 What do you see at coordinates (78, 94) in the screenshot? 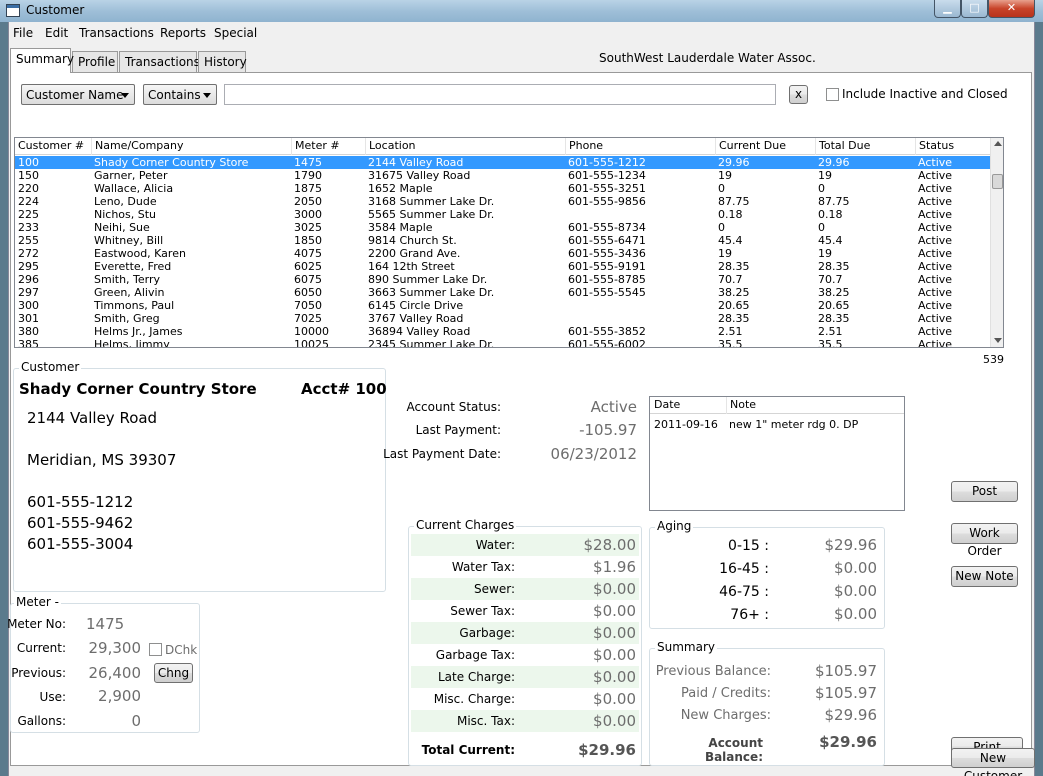
I see `search-field-combo: Customer Name` at bounding box center [78, 94].